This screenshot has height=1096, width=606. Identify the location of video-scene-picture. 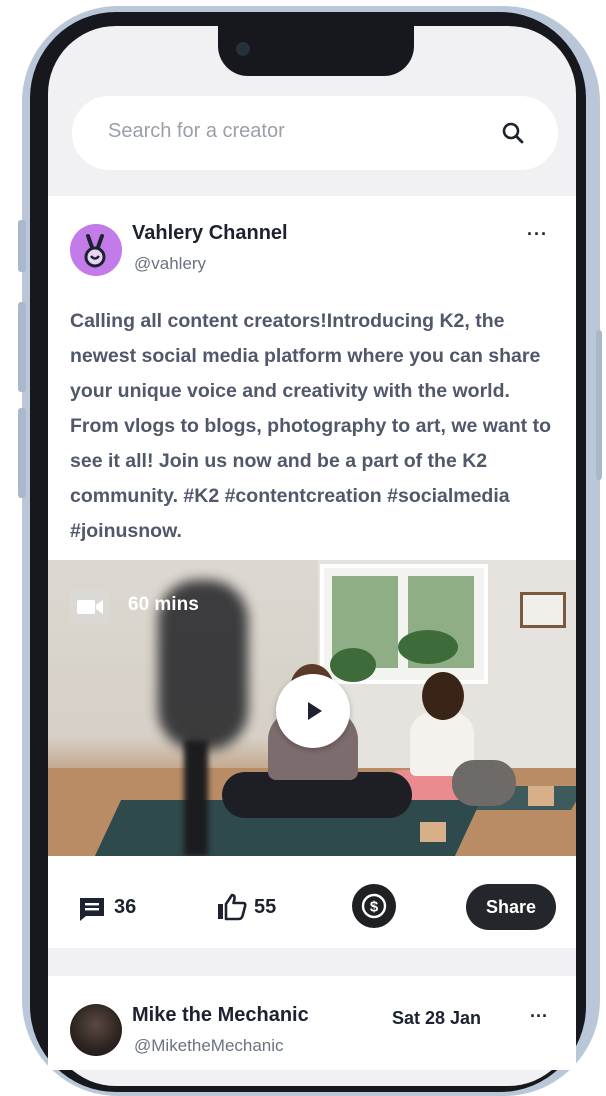
(543, 610).